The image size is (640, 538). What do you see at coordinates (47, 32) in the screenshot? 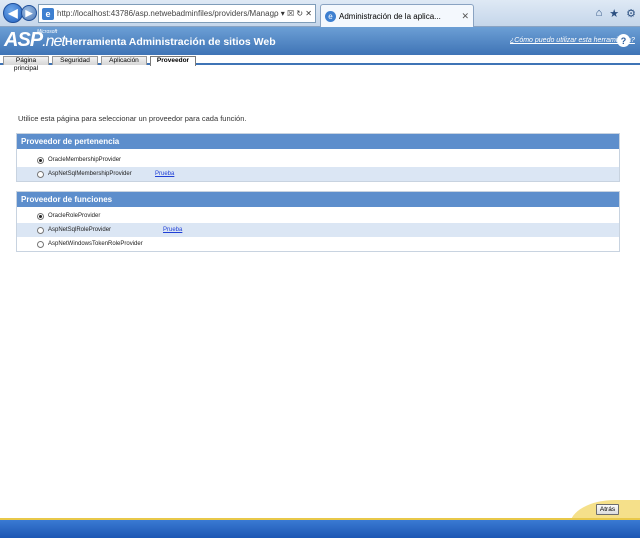
I see `logo-microsoft: Microsoft` at bounding box center [47, 32].